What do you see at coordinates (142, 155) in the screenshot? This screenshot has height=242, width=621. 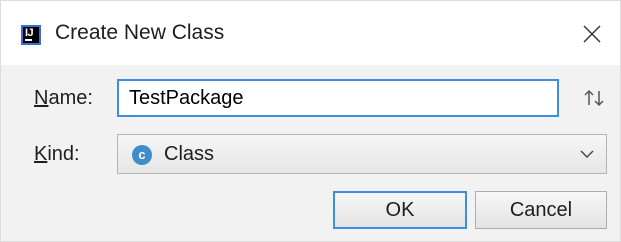 I see `class-icon: c` at bounding box center [142, 155].